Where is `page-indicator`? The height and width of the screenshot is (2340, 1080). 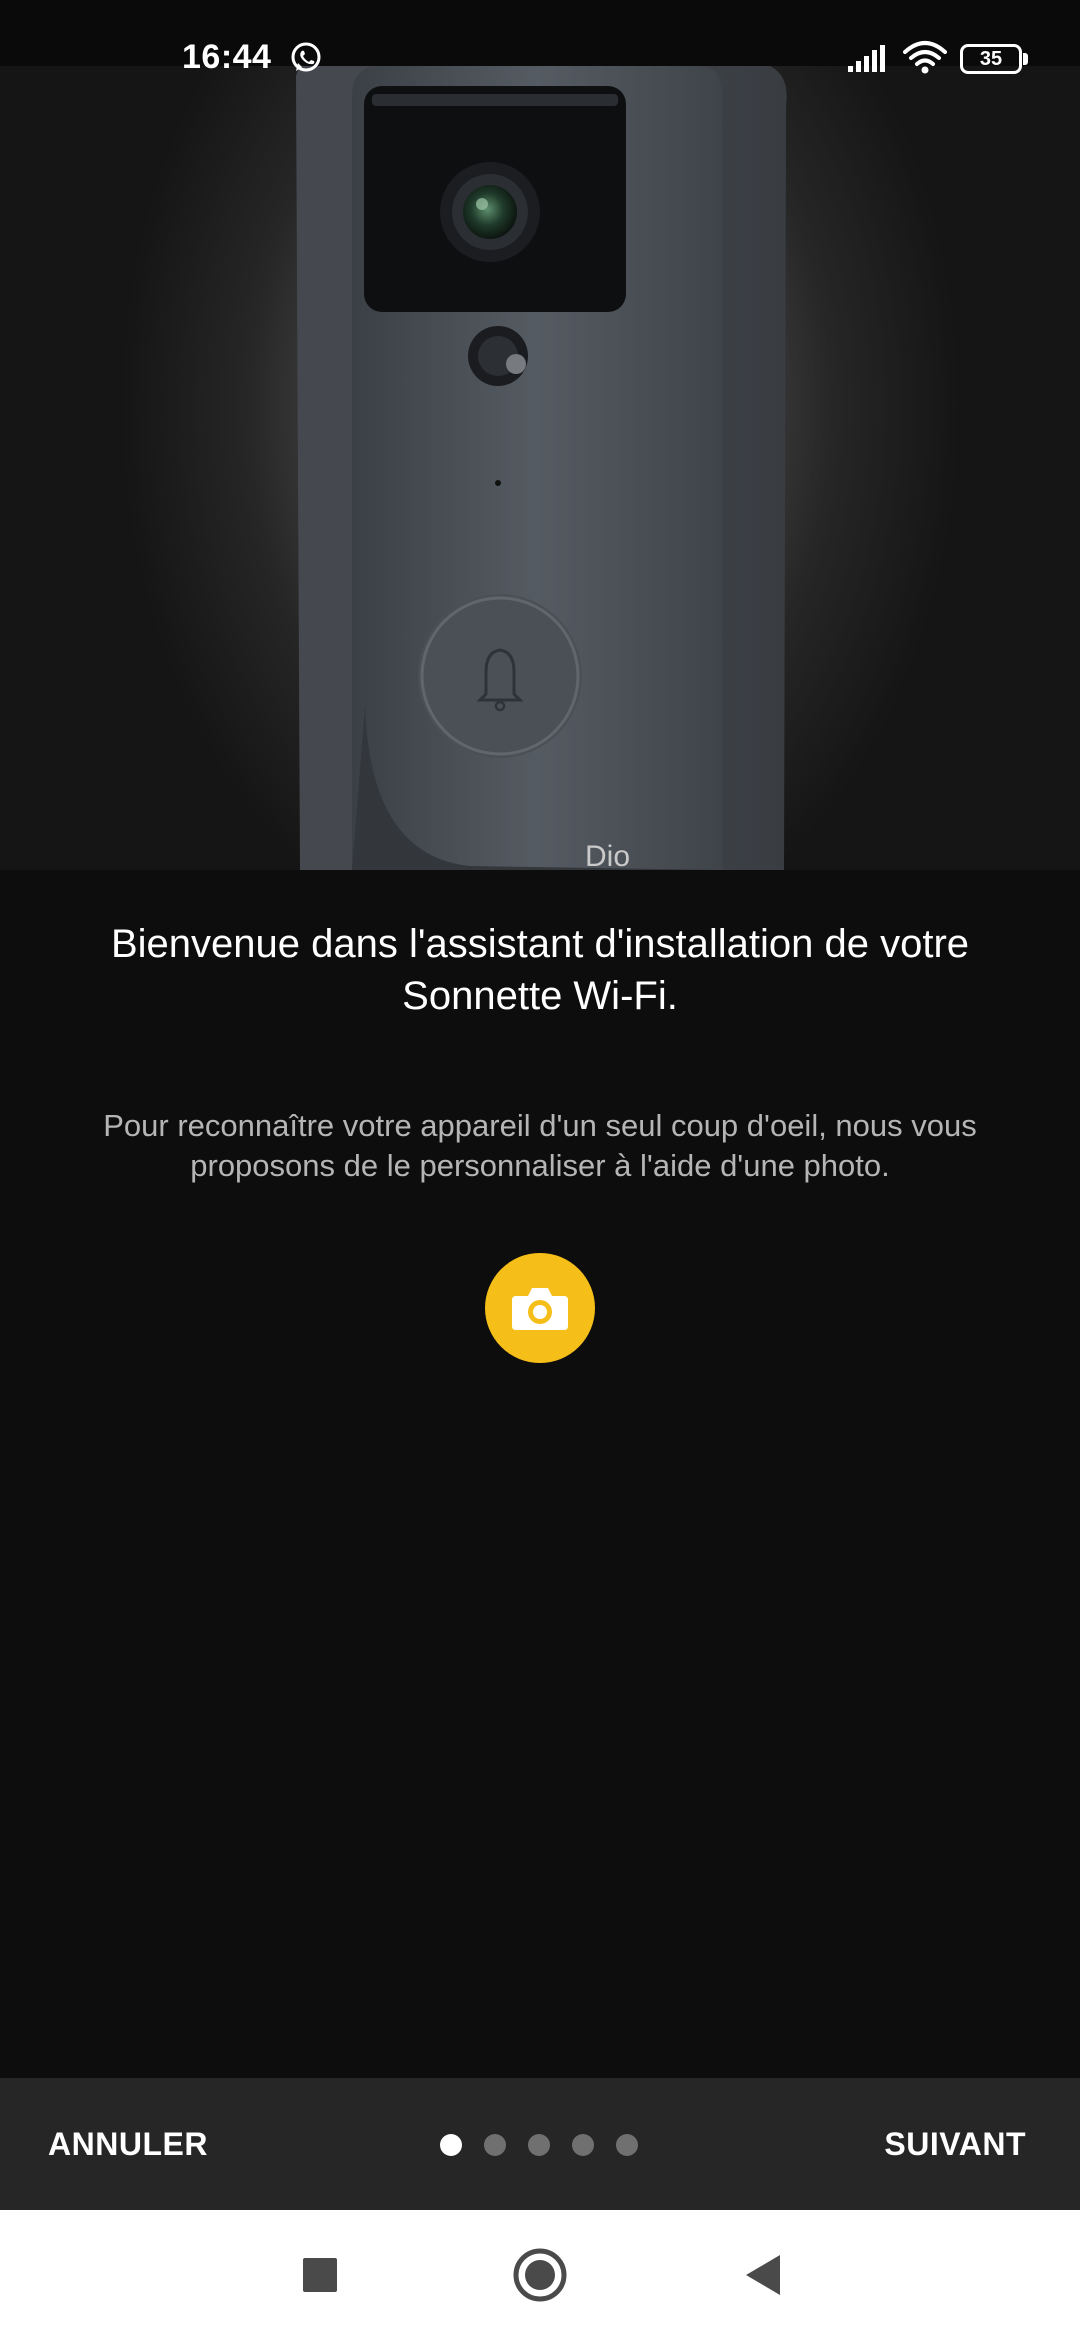
page-indicator is located at coordinates (545, 2145).